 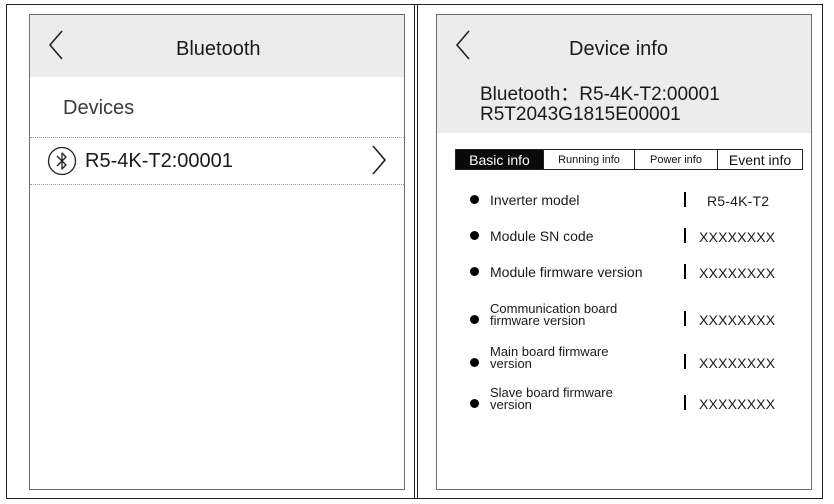 What do you see at coordinates (416, 251) in the screenshot?
I see `table-divider` at bounding box center [416, 251].